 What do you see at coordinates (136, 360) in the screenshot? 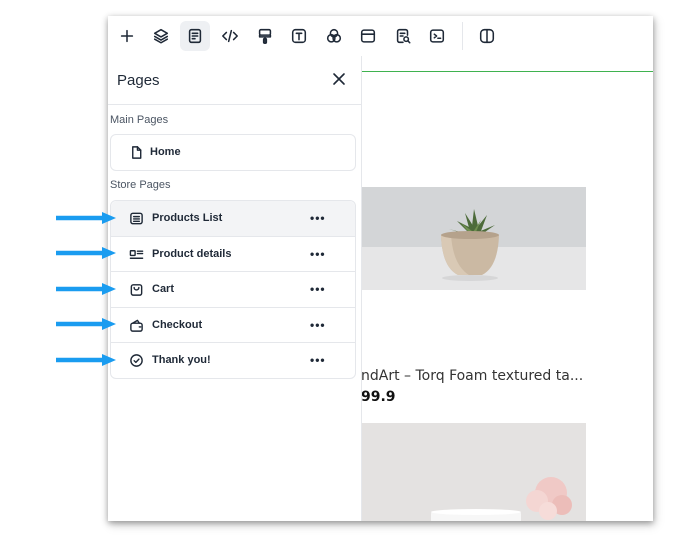
I see `check-circle-icon` at bounding box center [136, 360].